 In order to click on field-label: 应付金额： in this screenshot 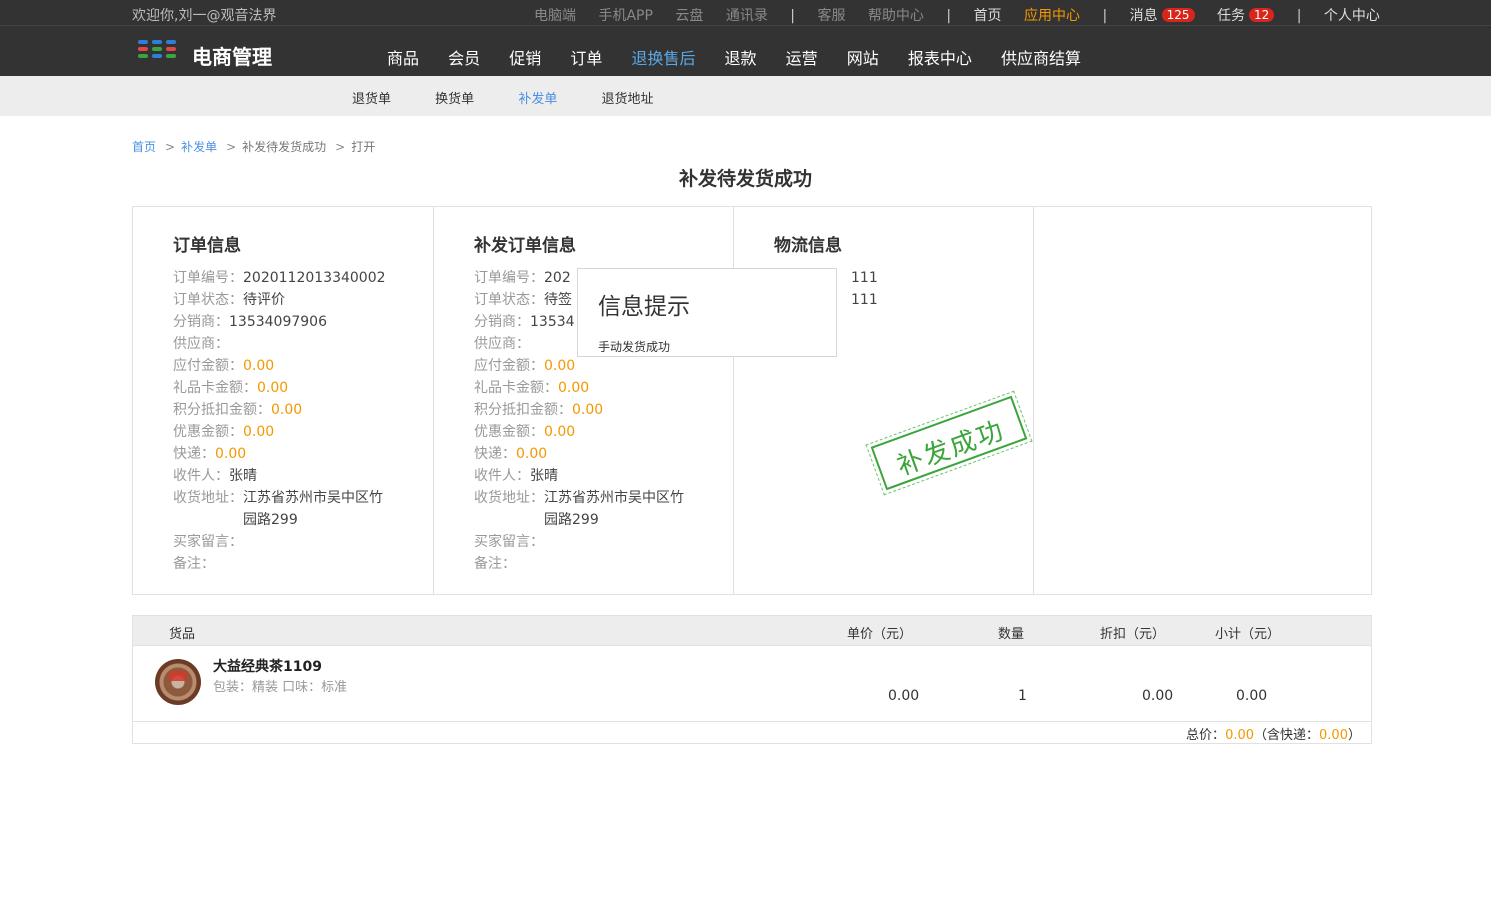, I will do `click(509, 366)`.